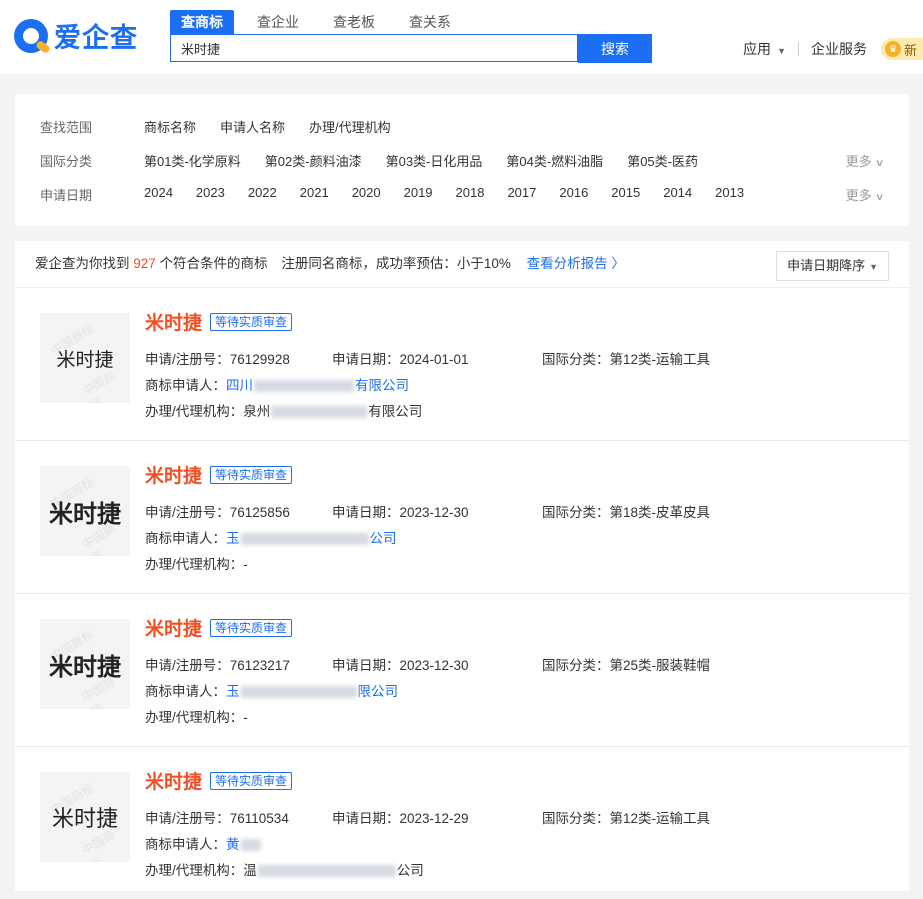 The image size is (923, 899). Describe the element at coordinates (144, 263) in the screenshot. I see `result-count: 927` at that location.